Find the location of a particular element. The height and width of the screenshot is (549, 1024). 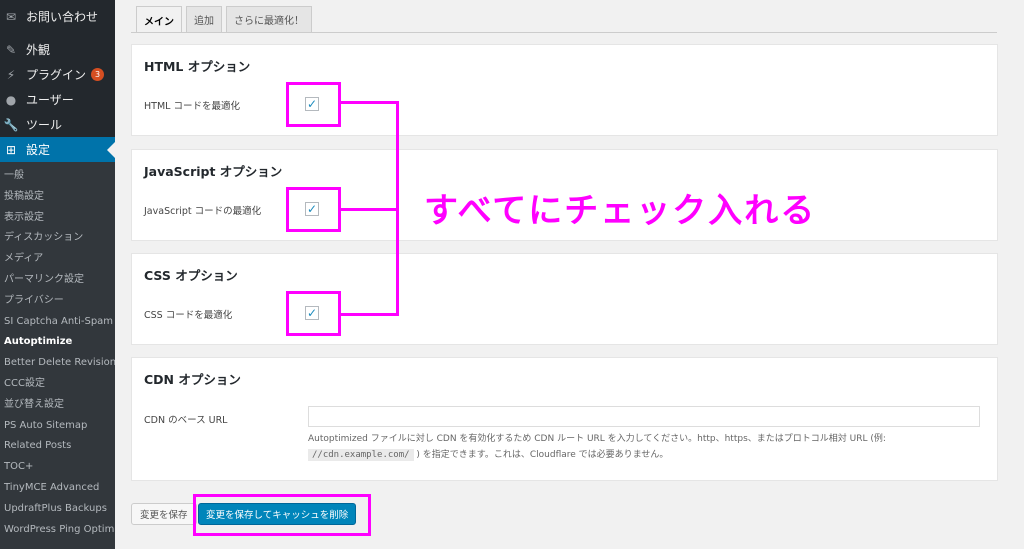

settings-icon: ⊞ is located at coordinates (11, 149).